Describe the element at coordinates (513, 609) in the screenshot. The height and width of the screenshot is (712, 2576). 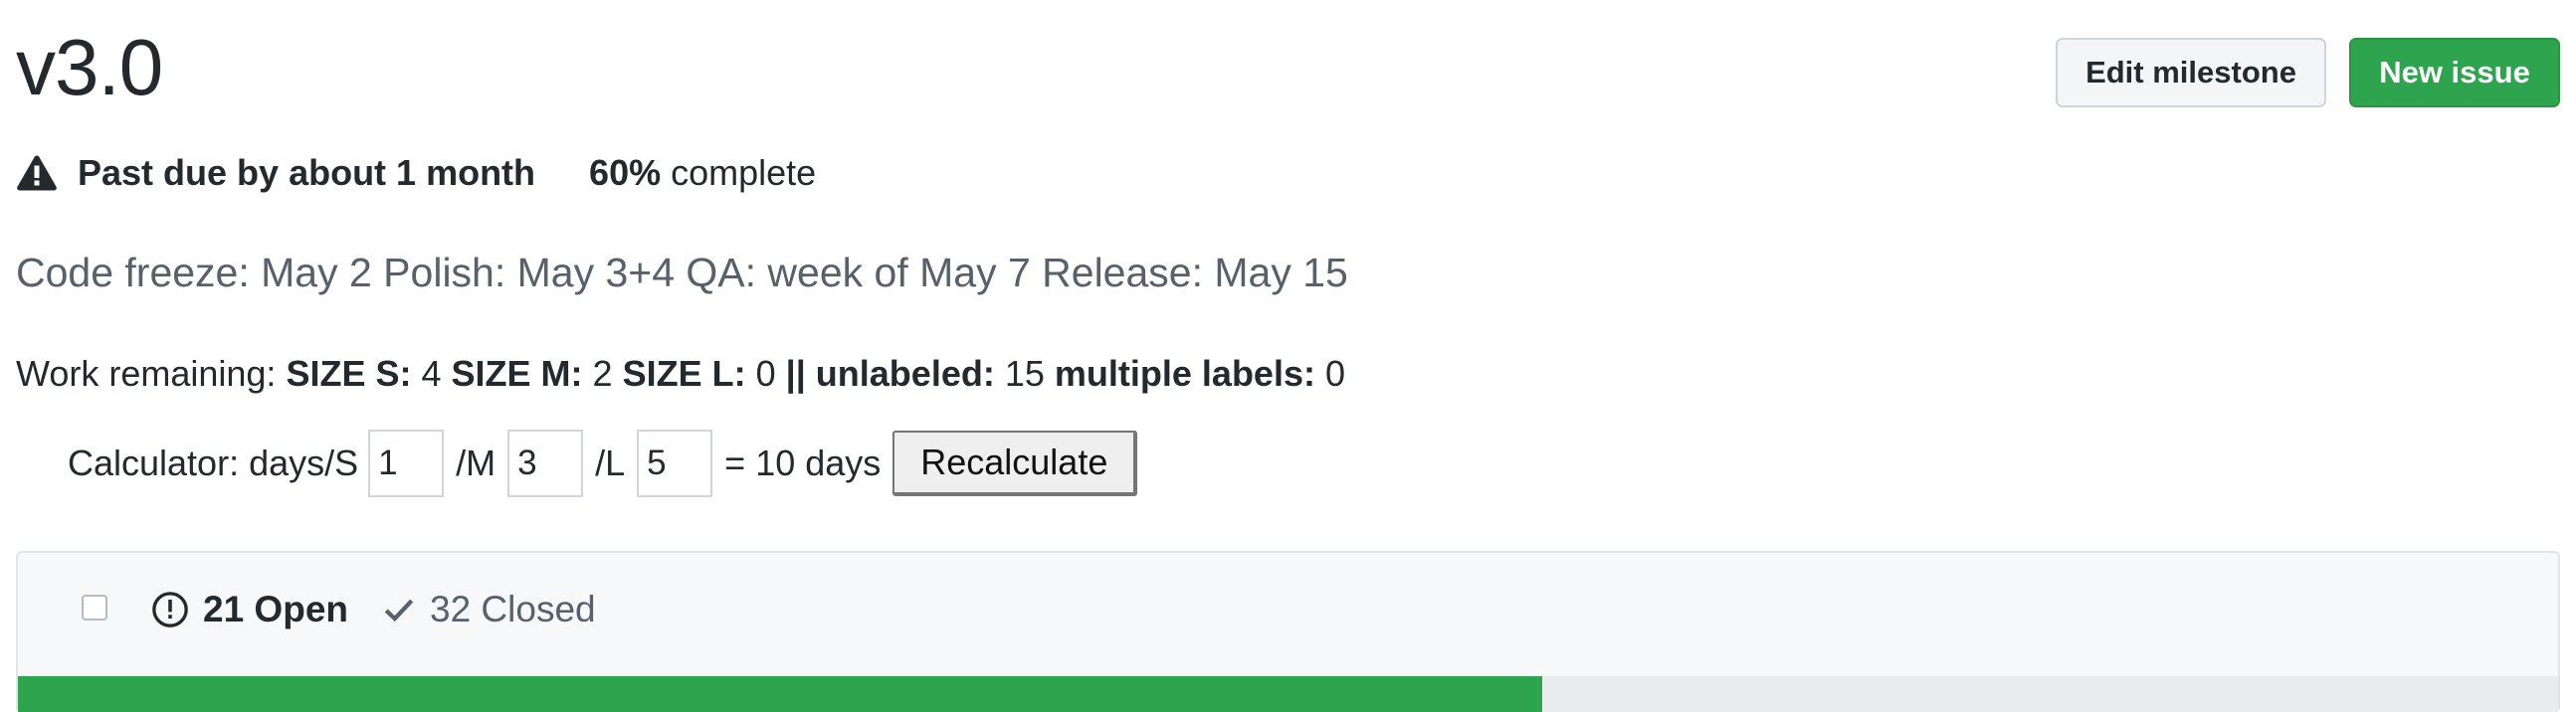
I see `closed-issues-label: 32 Closed` at that location.